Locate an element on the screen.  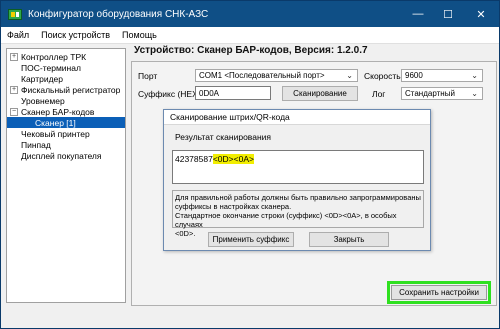
maximize-button: ☐ is located at coordinates (448, 14).